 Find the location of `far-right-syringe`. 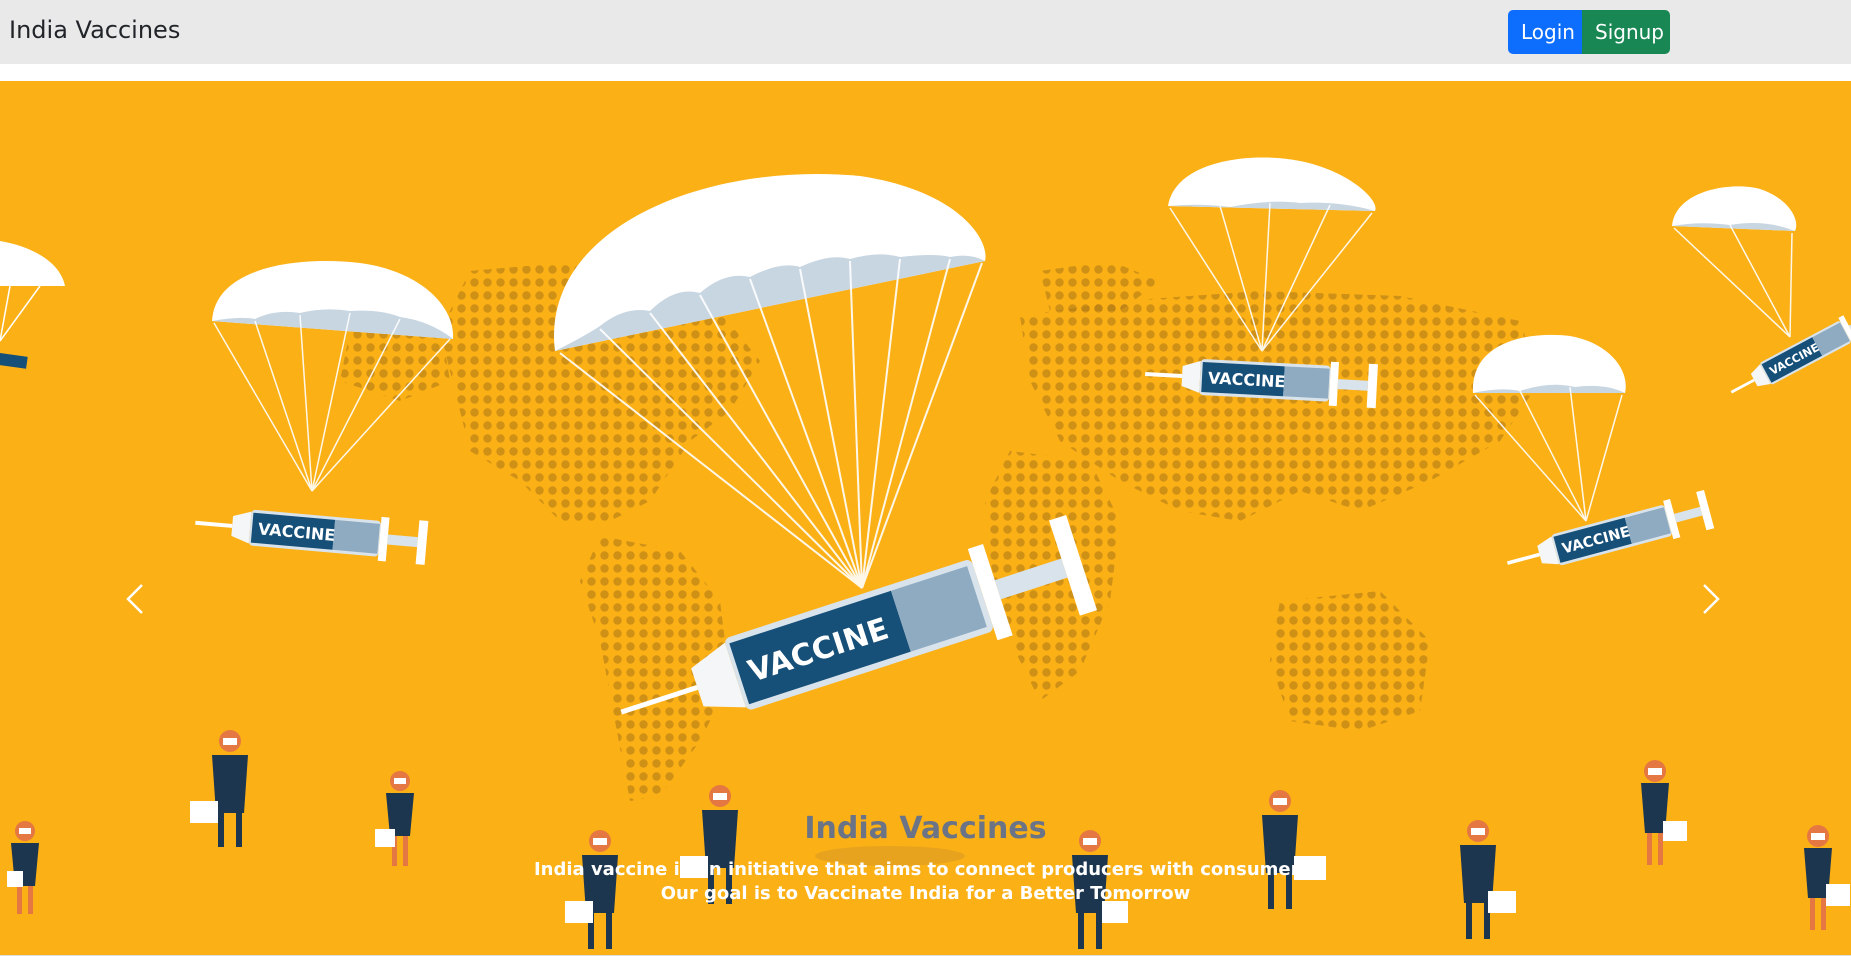

far-right-syringe is located at coordinates (1786, 354).